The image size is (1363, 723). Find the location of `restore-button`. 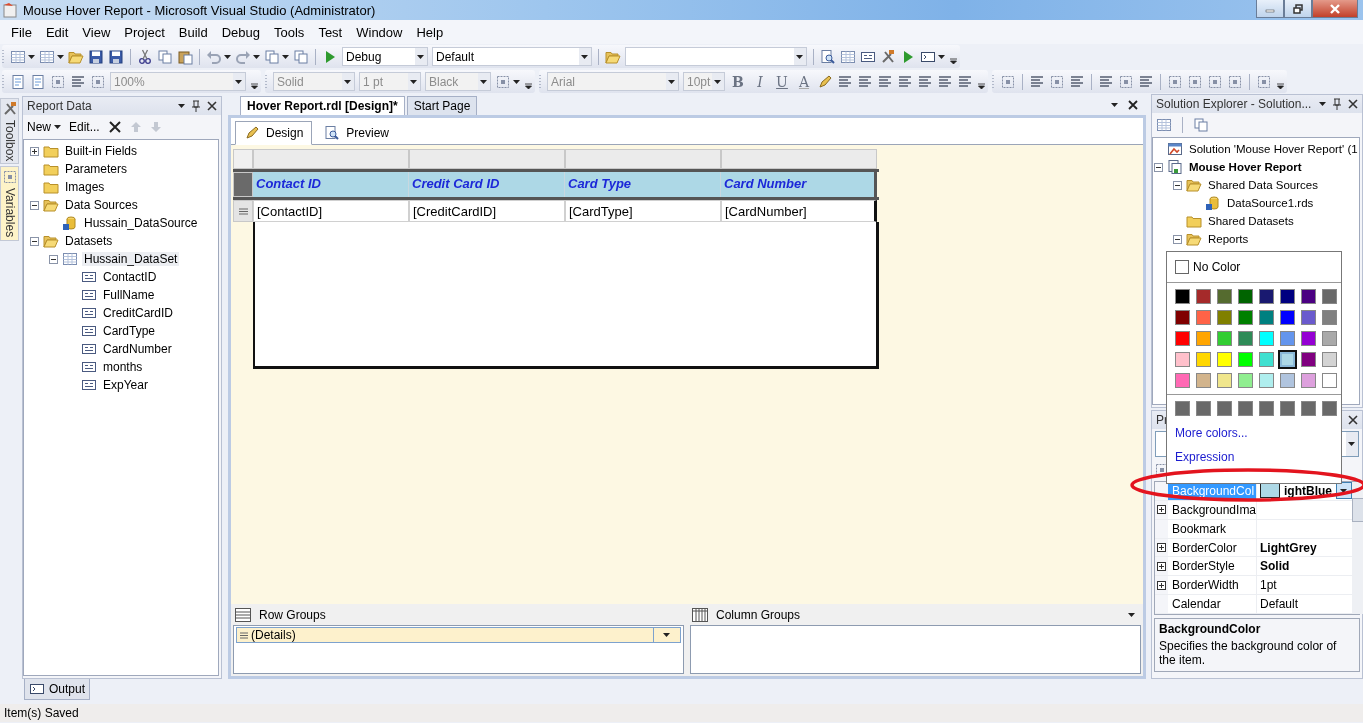

restore-button is located at coordinates (1298, 9).